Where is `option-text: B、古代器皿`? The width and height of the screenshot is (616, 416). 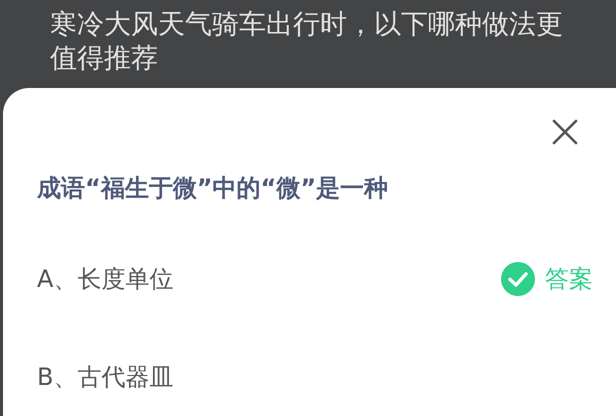 option-text: B、古代器皿 is located at coordinates (105, 377).